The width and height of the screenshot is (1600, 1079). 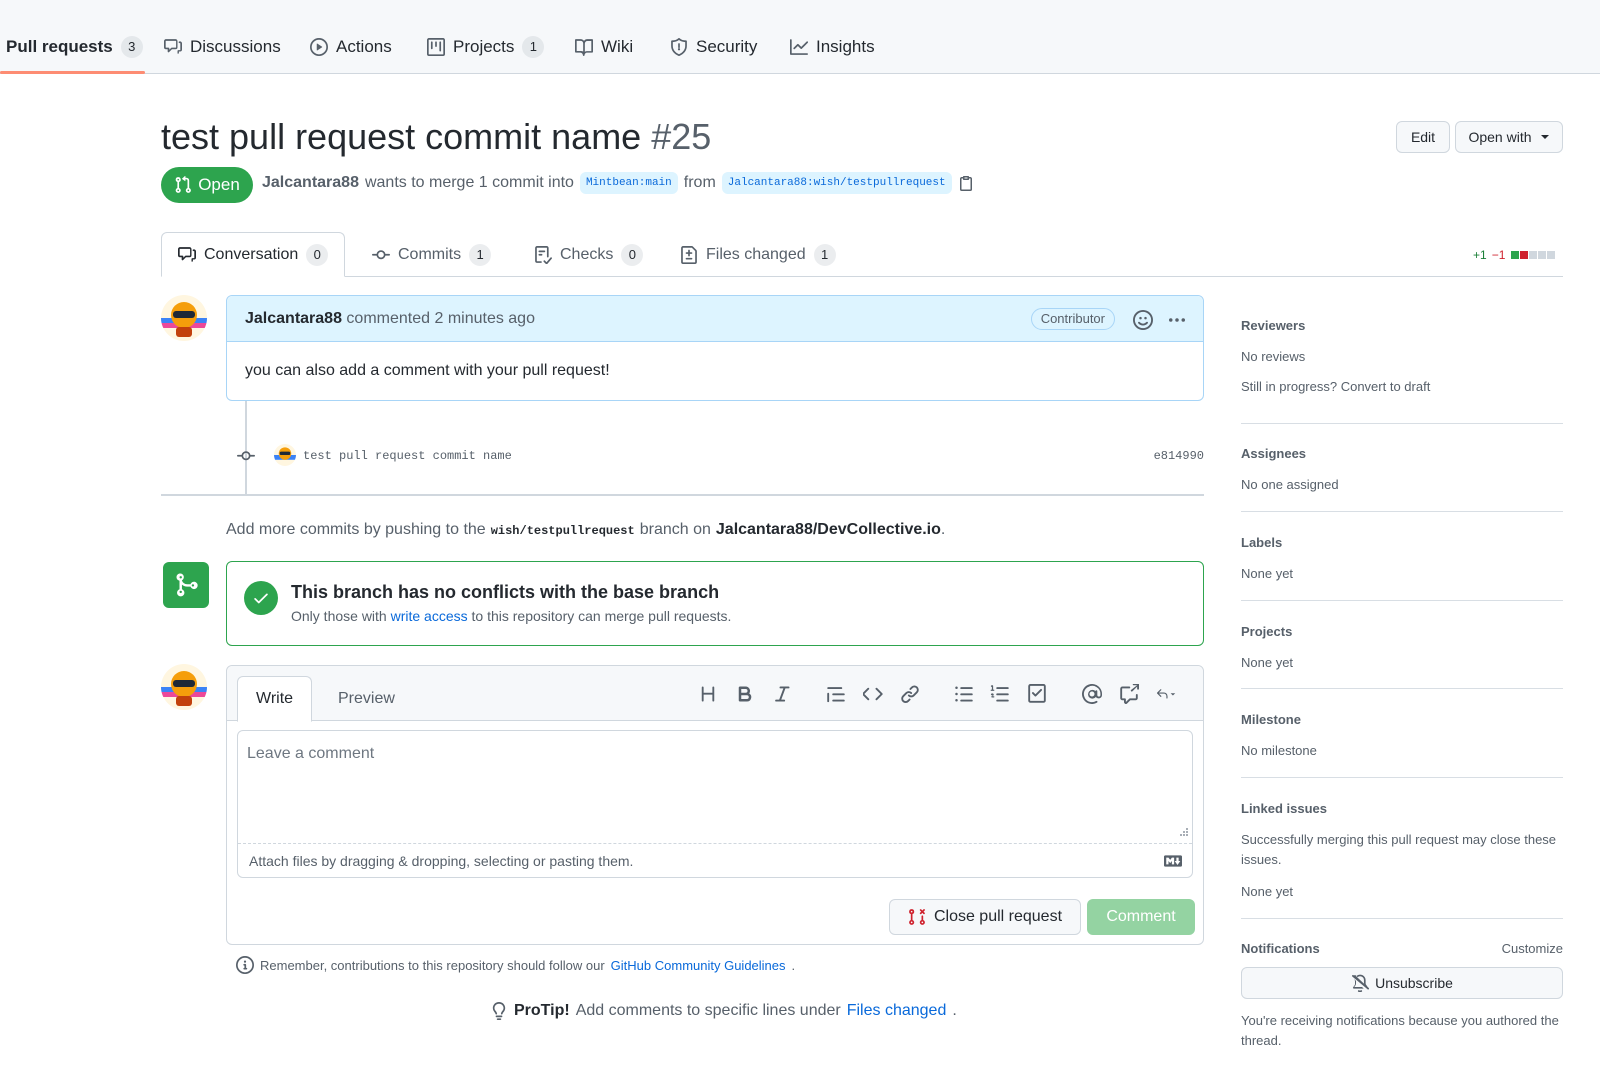 What do you see at coordinates (356, 529) in the screenshot?
I see `push-hint-prefix: Add more commits by pushing to the` at bounding box center [356, 529].